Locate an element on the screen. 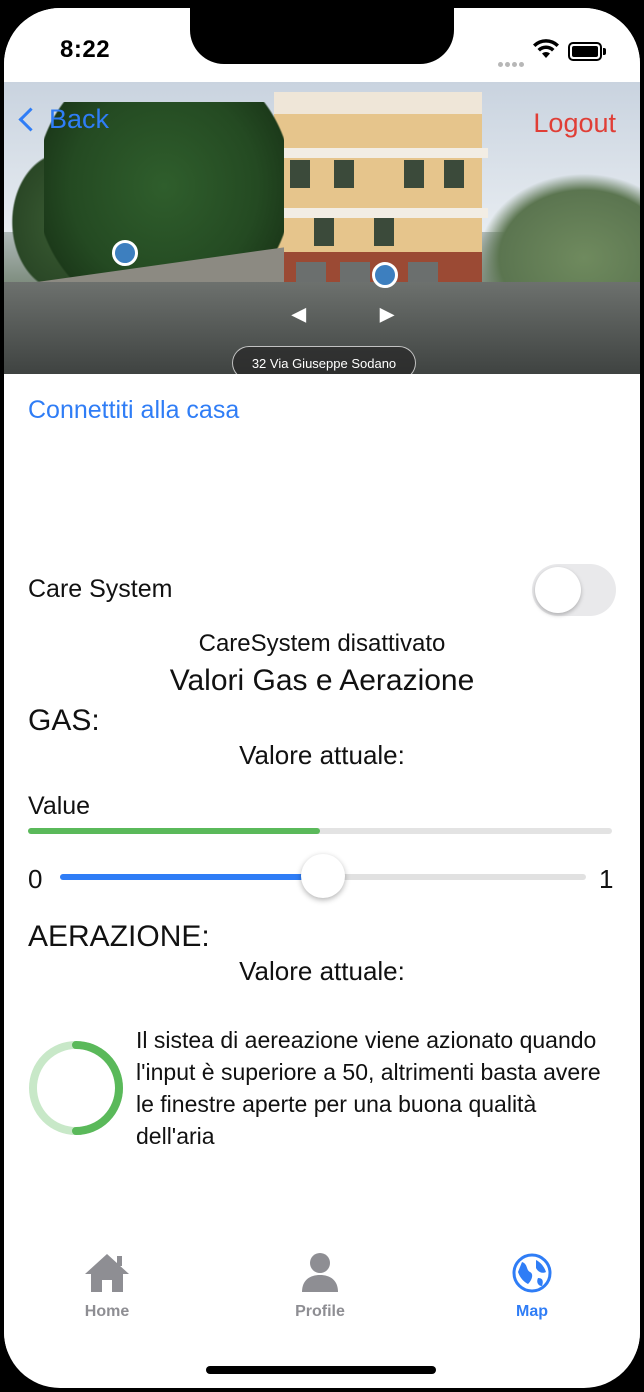 The height and width of the screenshot is (1392, 644). gas-progress-bar is located at coordinates (320, 831).